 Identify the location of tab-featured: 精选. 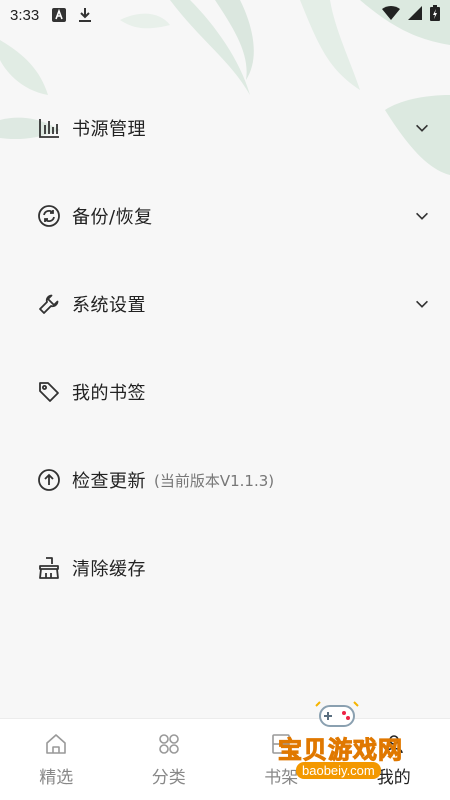
(56, 759).